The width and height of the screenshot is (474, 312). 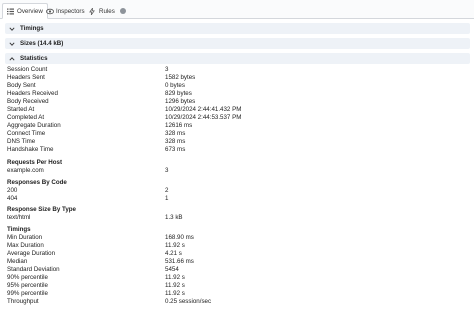 What do you see at coordinates (33, 269) in the screenshot?
I see `stat-label: Standard Deviation` at bounding box center [33, 269].